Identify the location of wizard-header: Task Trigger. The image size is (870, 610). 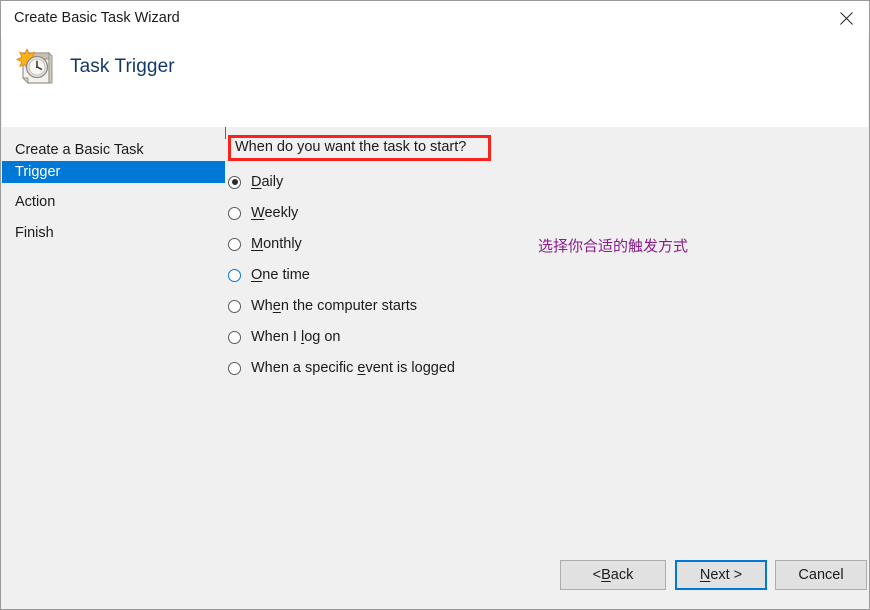
(435, 82).